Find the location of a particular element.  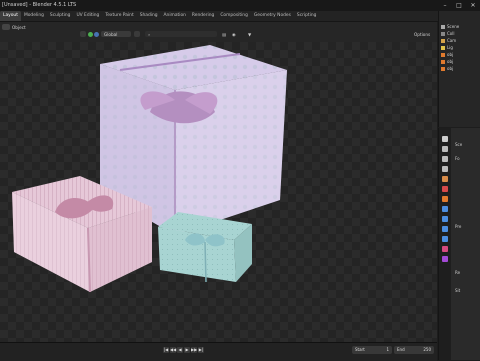

frame-start-field: Start 1 is located at coordinates (372, 350).